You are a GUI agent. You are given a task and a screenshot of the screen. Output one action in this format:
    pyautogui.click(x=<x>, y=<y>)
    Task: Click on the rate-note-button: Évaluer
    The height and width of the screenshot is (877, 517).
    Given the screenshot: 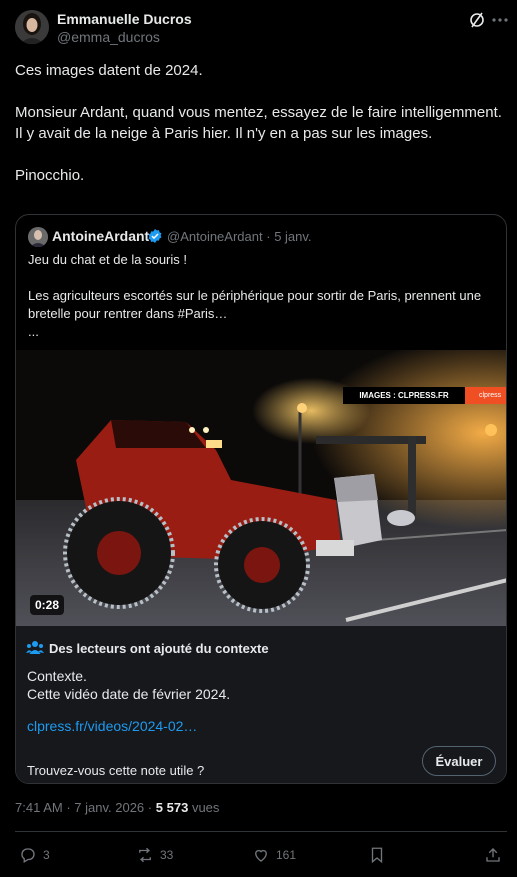 What is the action you would take?
    pyautogui.click(x=459, y=761)
    